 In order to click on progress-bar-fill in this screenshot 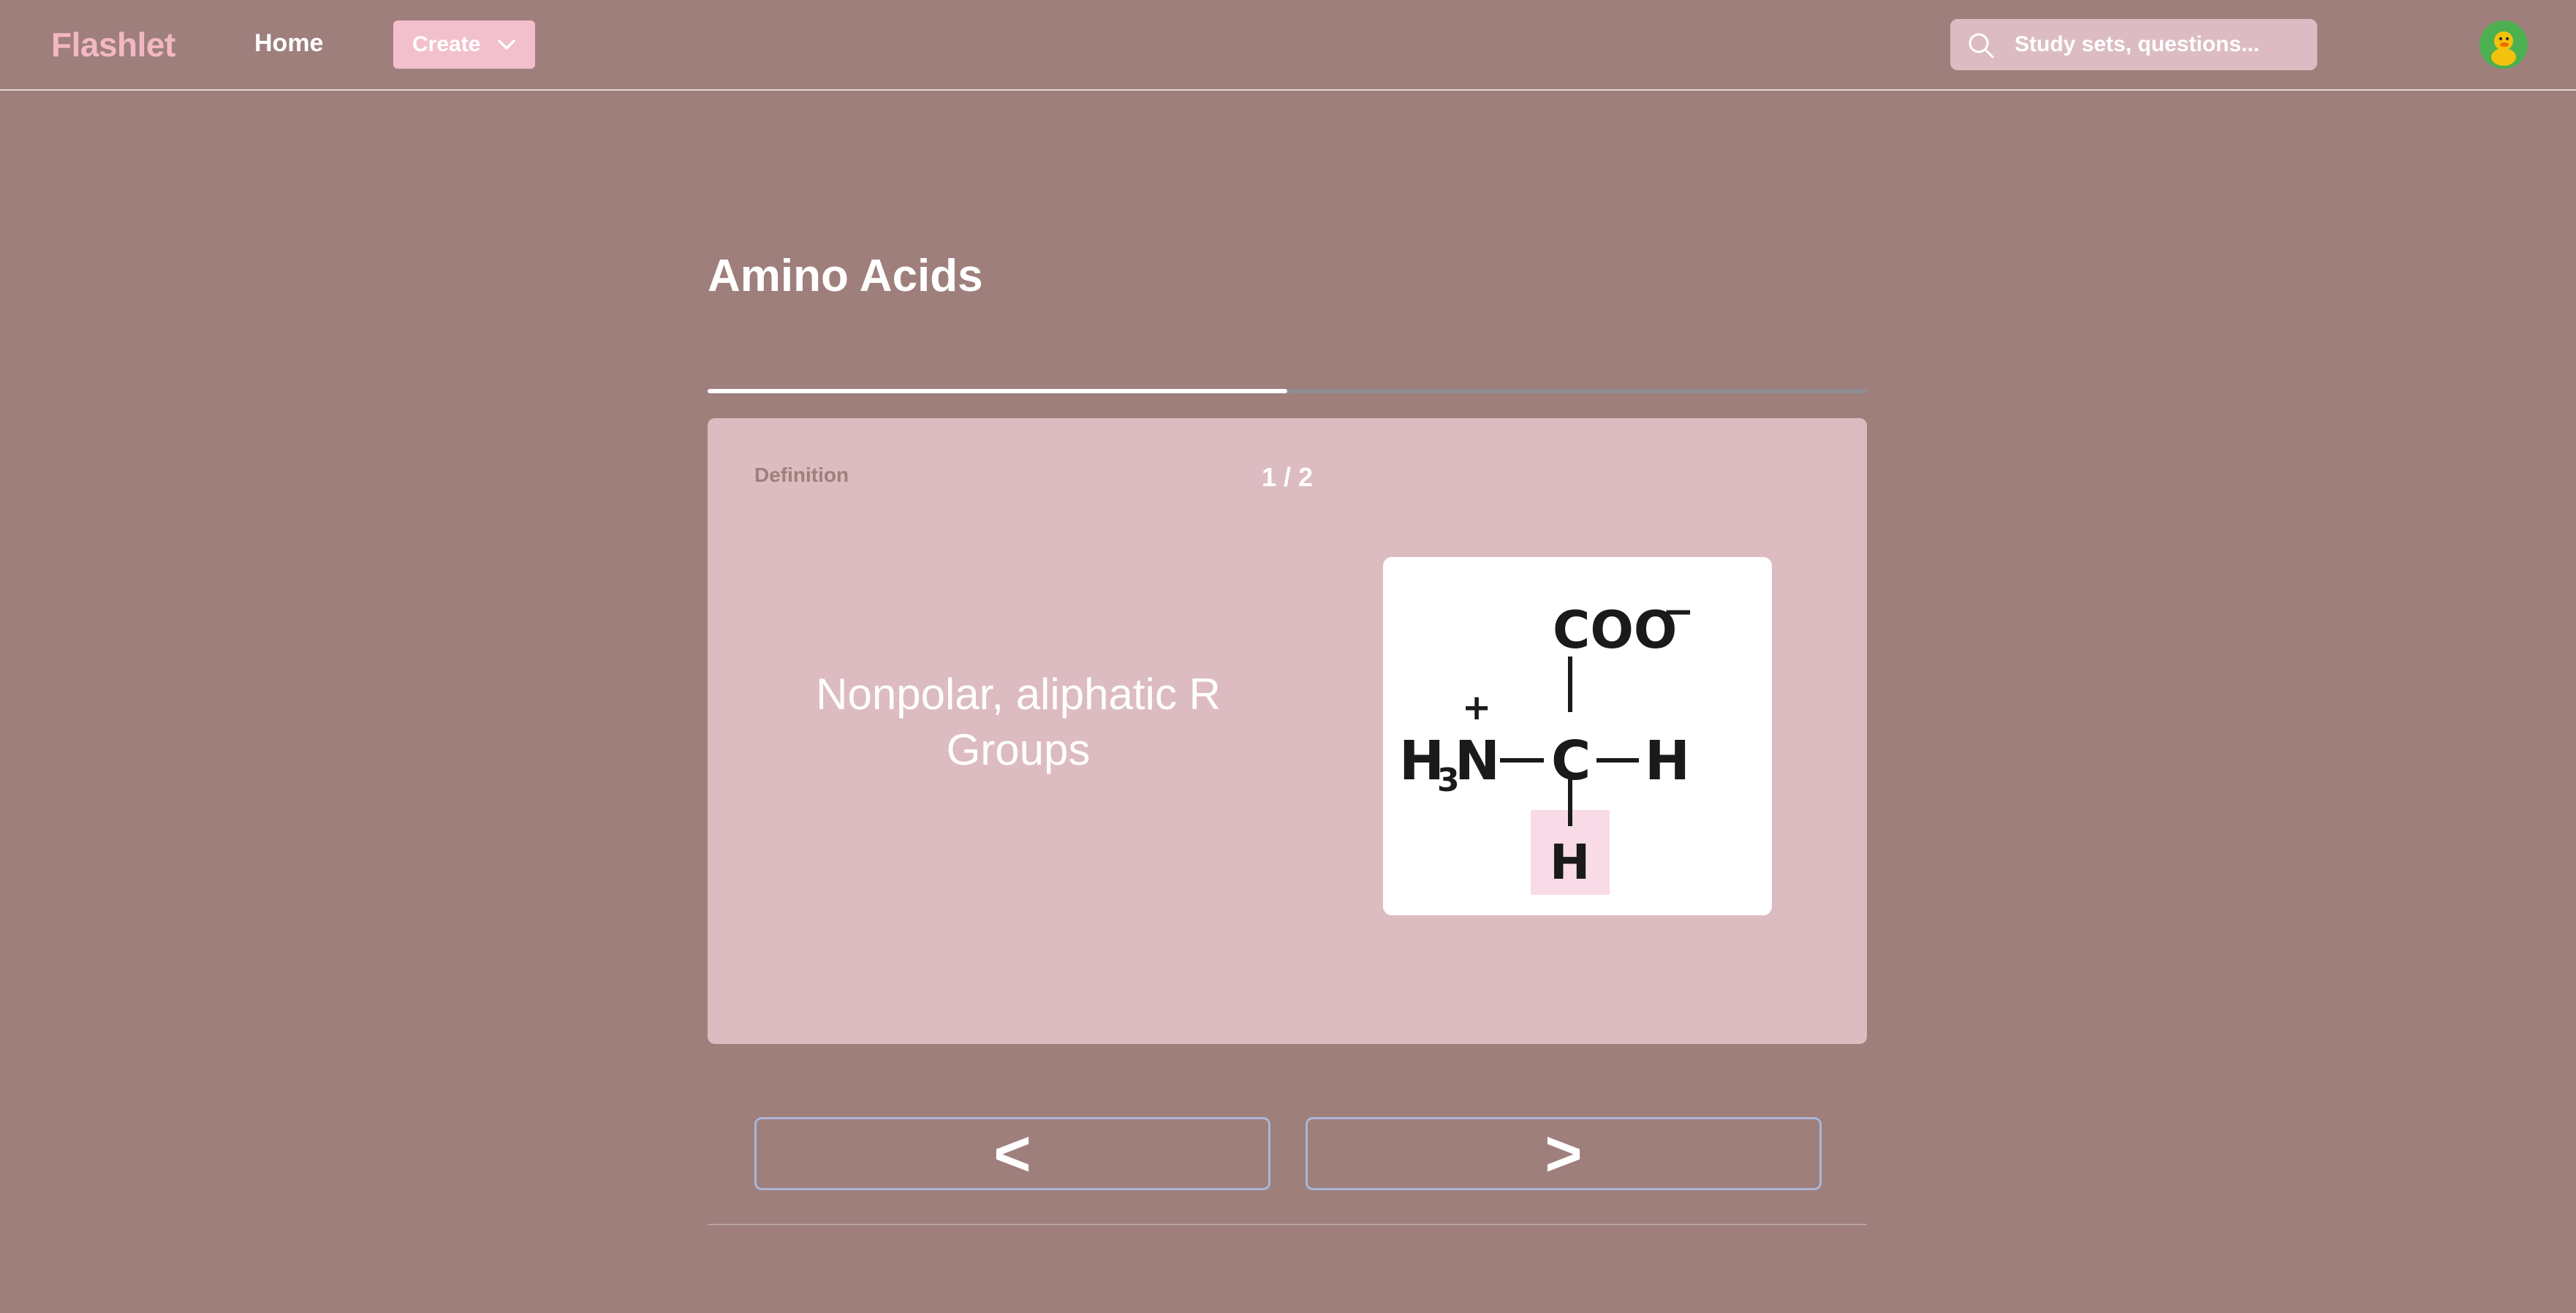, I will do `click(997, 391)`.